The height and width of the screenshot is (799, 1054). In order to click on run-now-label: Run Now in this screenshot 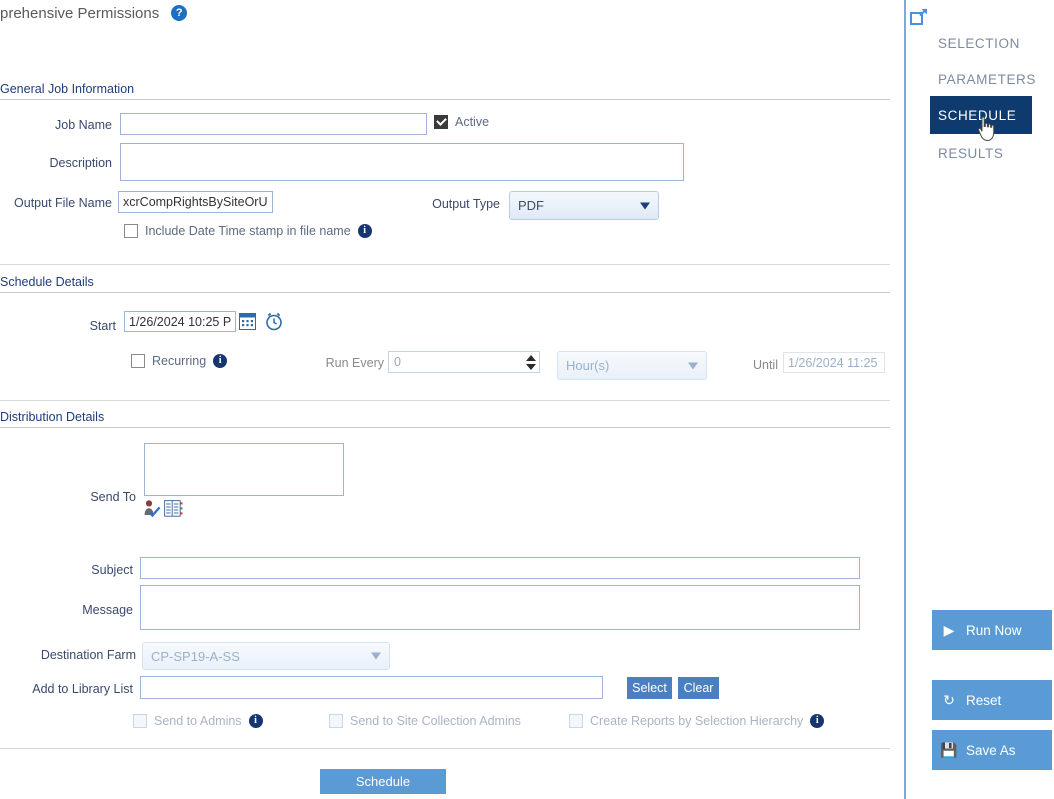, I will do `click(994, 630)`.